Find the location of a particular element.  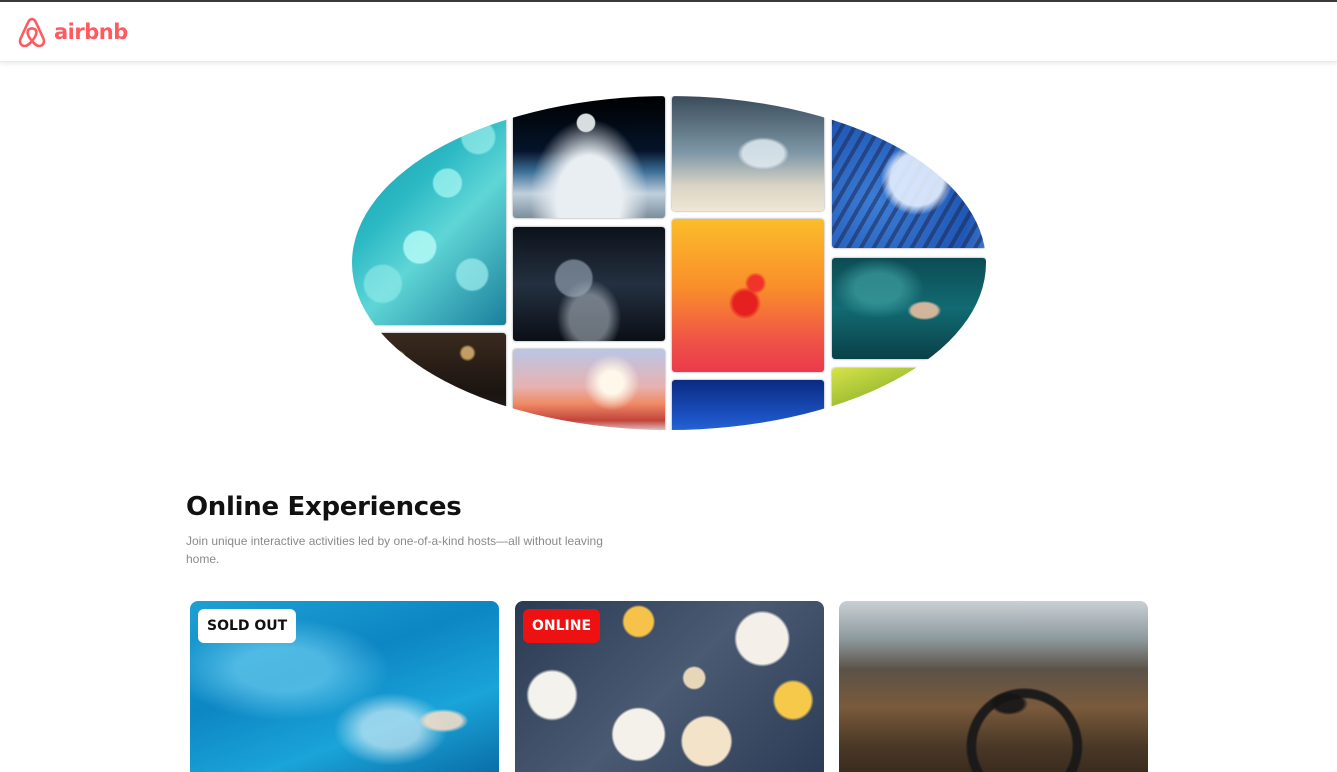

experience-card-breakfast: ONLINE is located at coordinates (669, 686).